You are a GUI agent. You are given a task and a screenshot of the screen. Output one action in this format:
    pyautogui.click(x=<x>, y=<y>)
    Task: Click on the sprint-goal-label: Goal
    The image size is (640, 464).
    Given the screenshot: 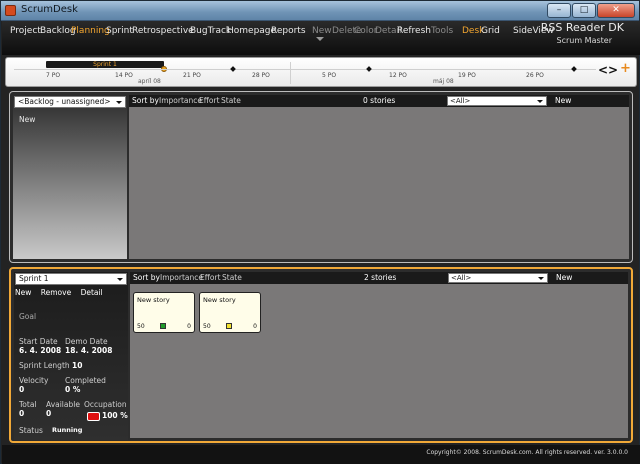 What is the action you would take?
    pyautogui.click(x=28, y=316)
    